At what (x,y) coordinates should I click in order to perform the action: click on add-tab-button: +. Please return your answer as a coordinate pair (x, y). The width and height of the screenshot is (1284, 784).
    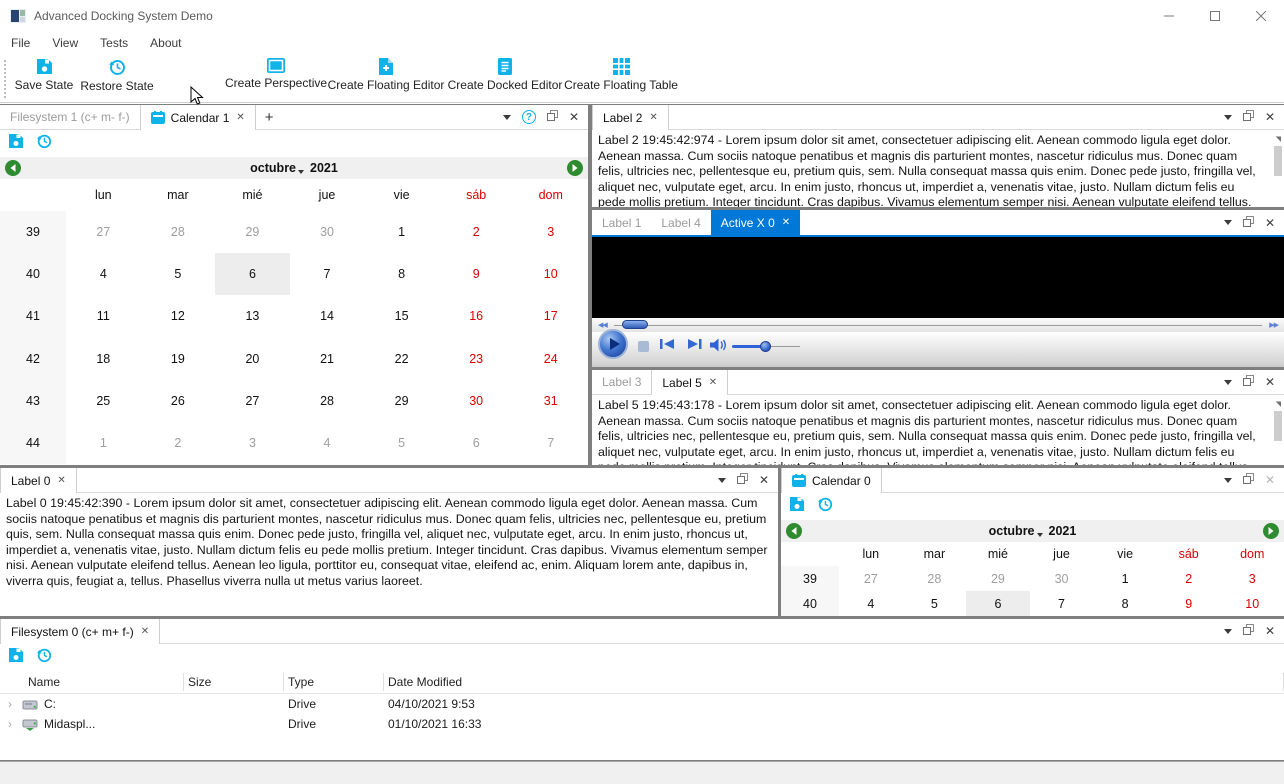
    Looking at the image, I should click on (269, 117).